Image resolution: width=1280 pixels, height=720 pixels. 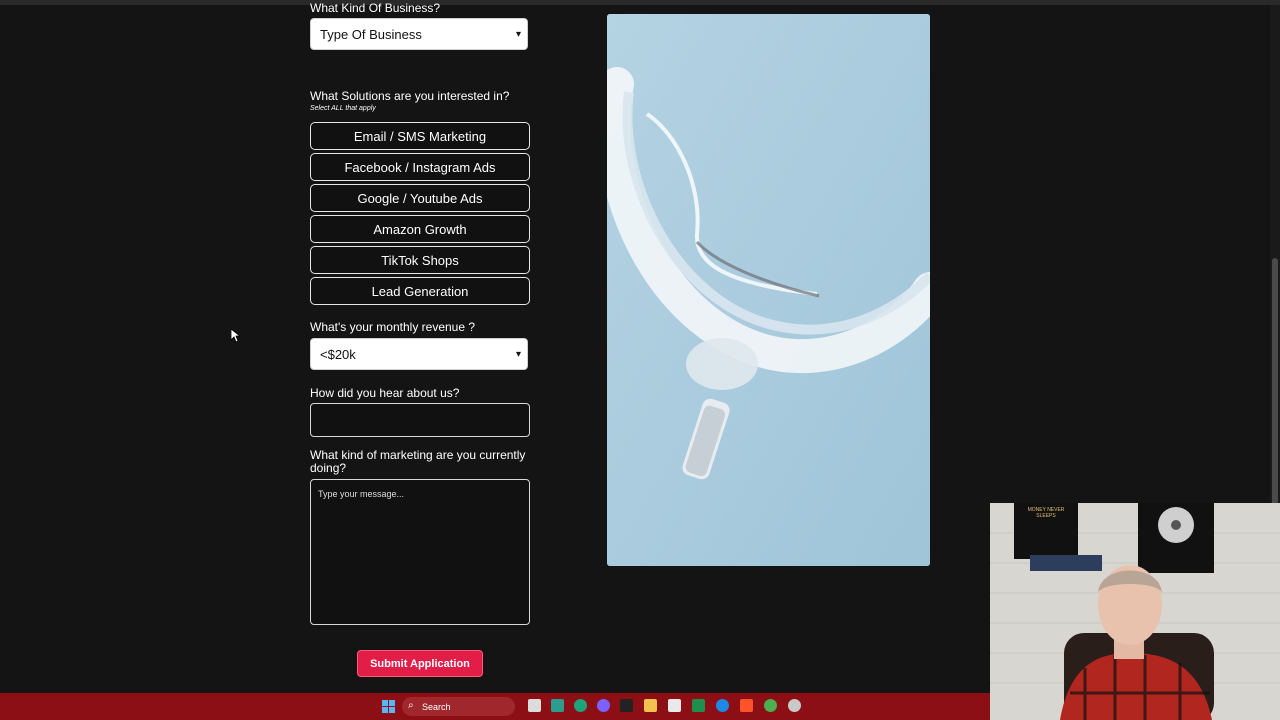 I want to click on chrome-icon, so click(x=770, y=705).